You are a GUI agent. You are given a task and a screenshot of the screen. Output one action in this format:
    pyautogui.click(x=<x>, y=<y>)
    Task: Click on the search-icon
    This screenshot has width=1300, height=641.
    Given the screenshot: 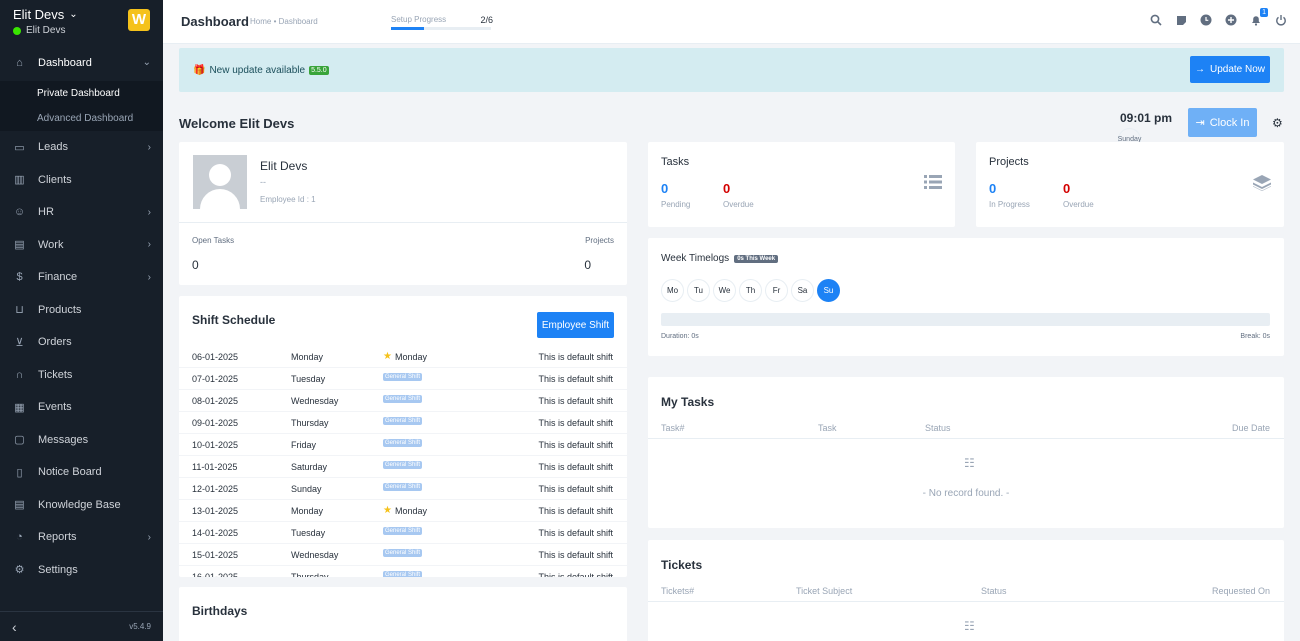 What is the action you would take?
    pyautogui.click(x=1156, y=20)
    